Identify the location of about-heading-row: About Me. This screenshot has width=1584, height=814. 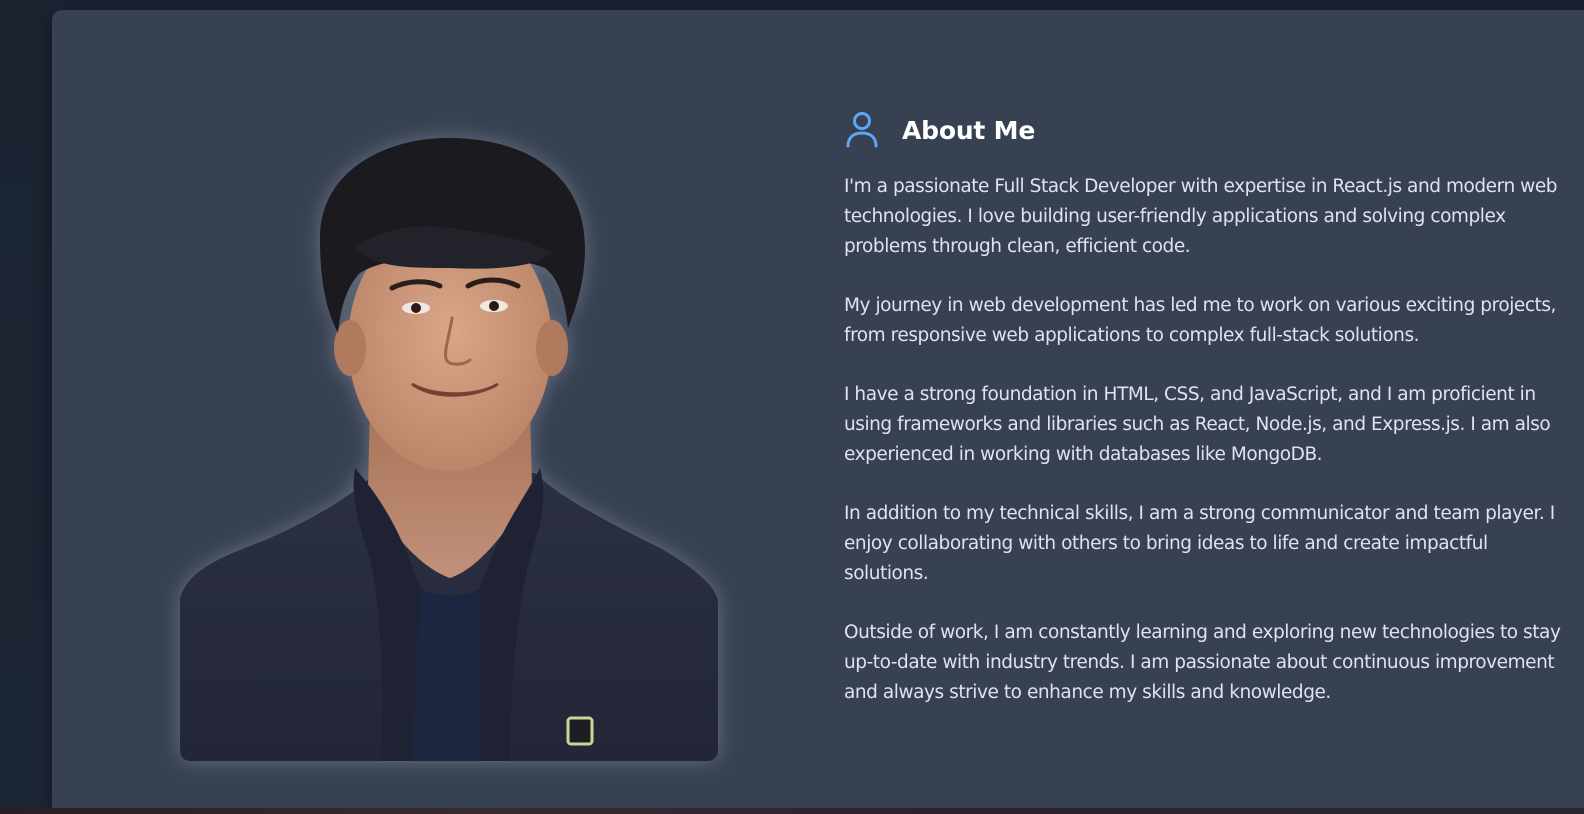
(1204, 130).